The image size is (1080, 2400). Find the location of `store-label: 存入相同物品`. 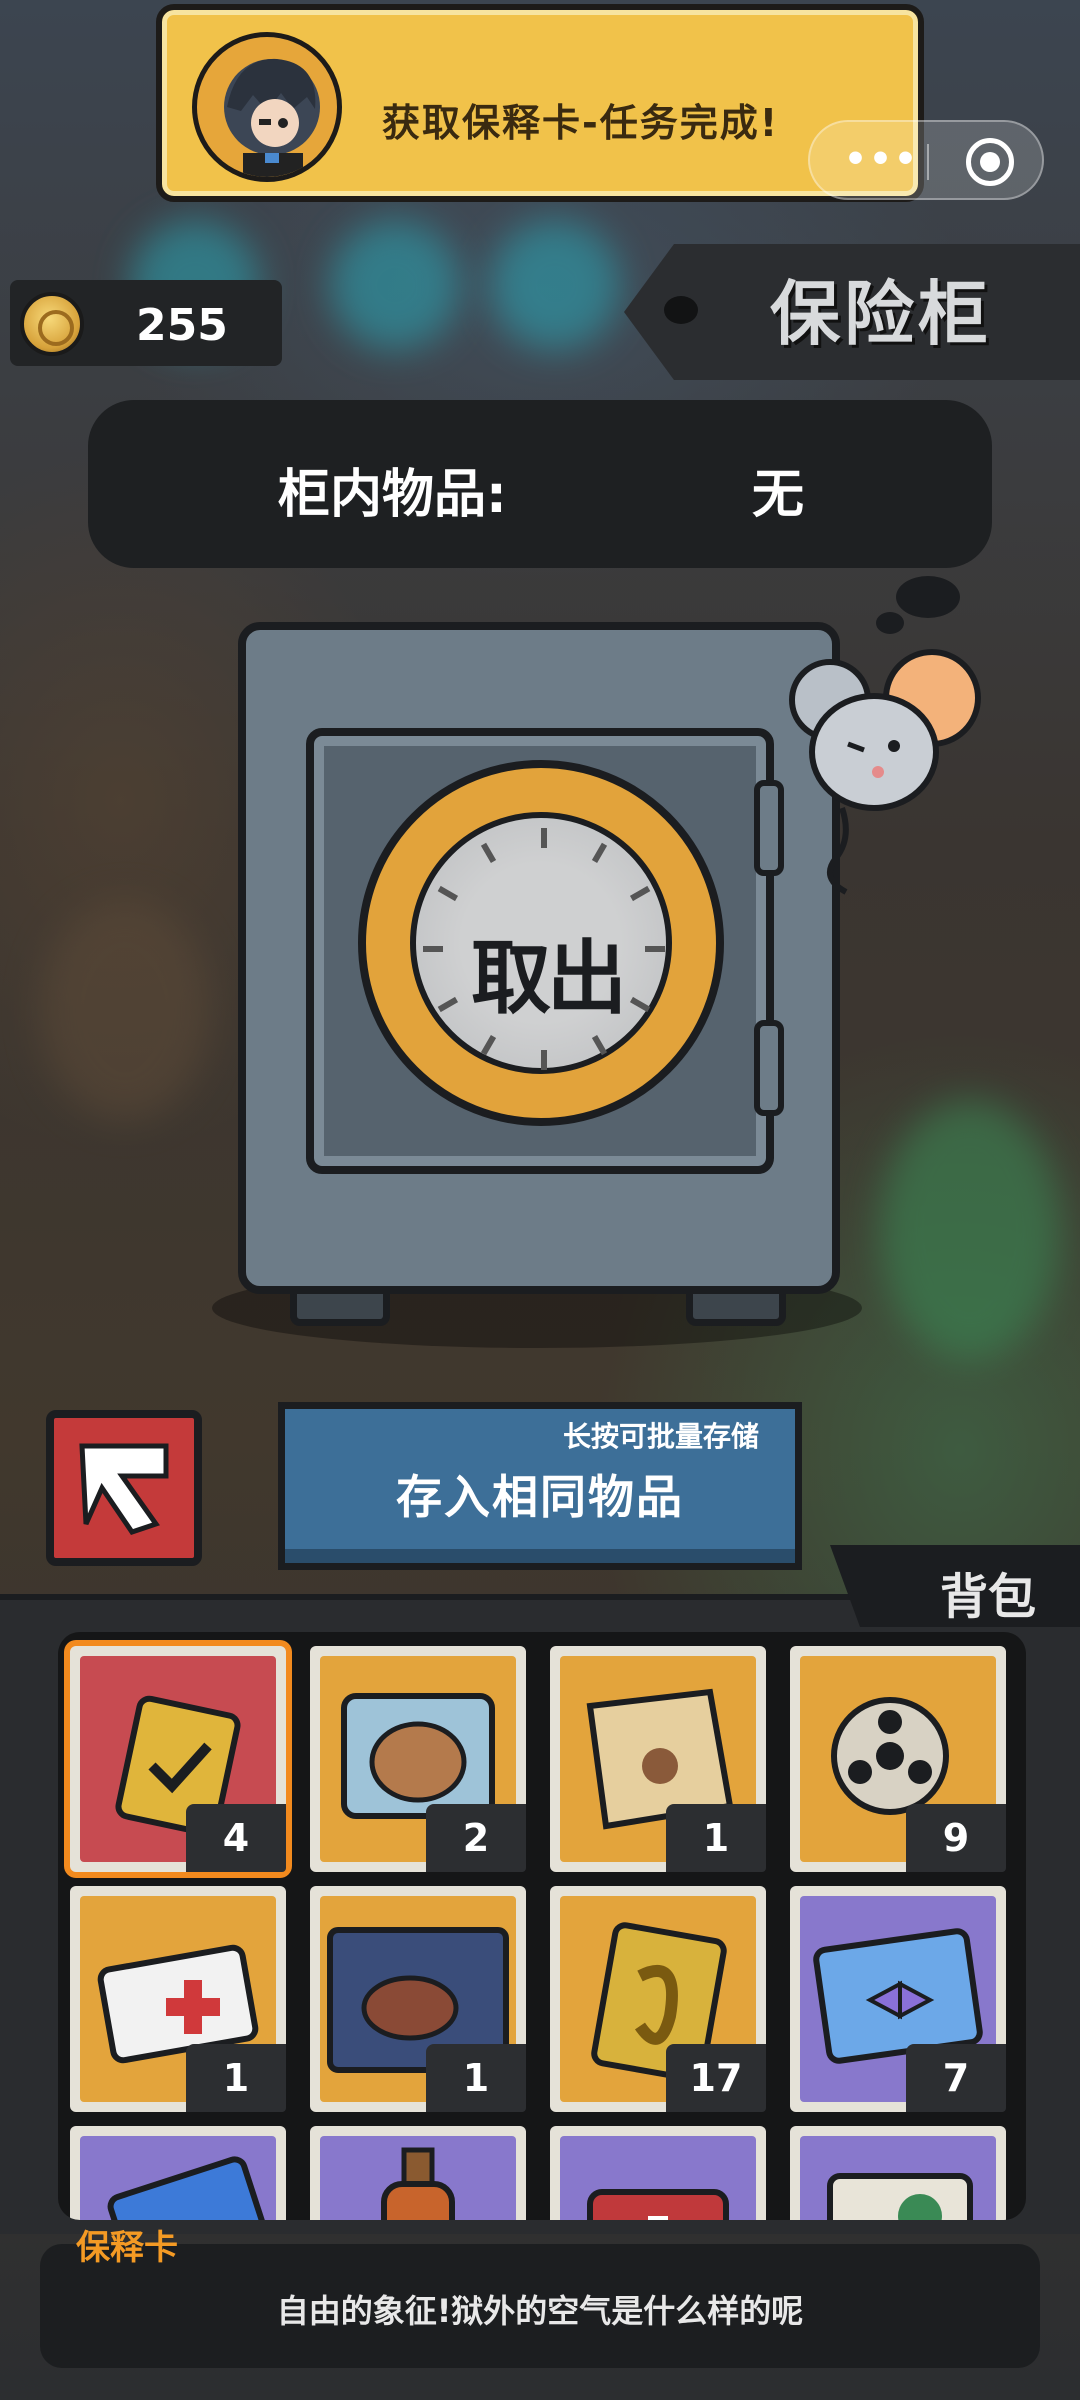

store-label: 存入相同物品 is located at coordinates (540, 1497).